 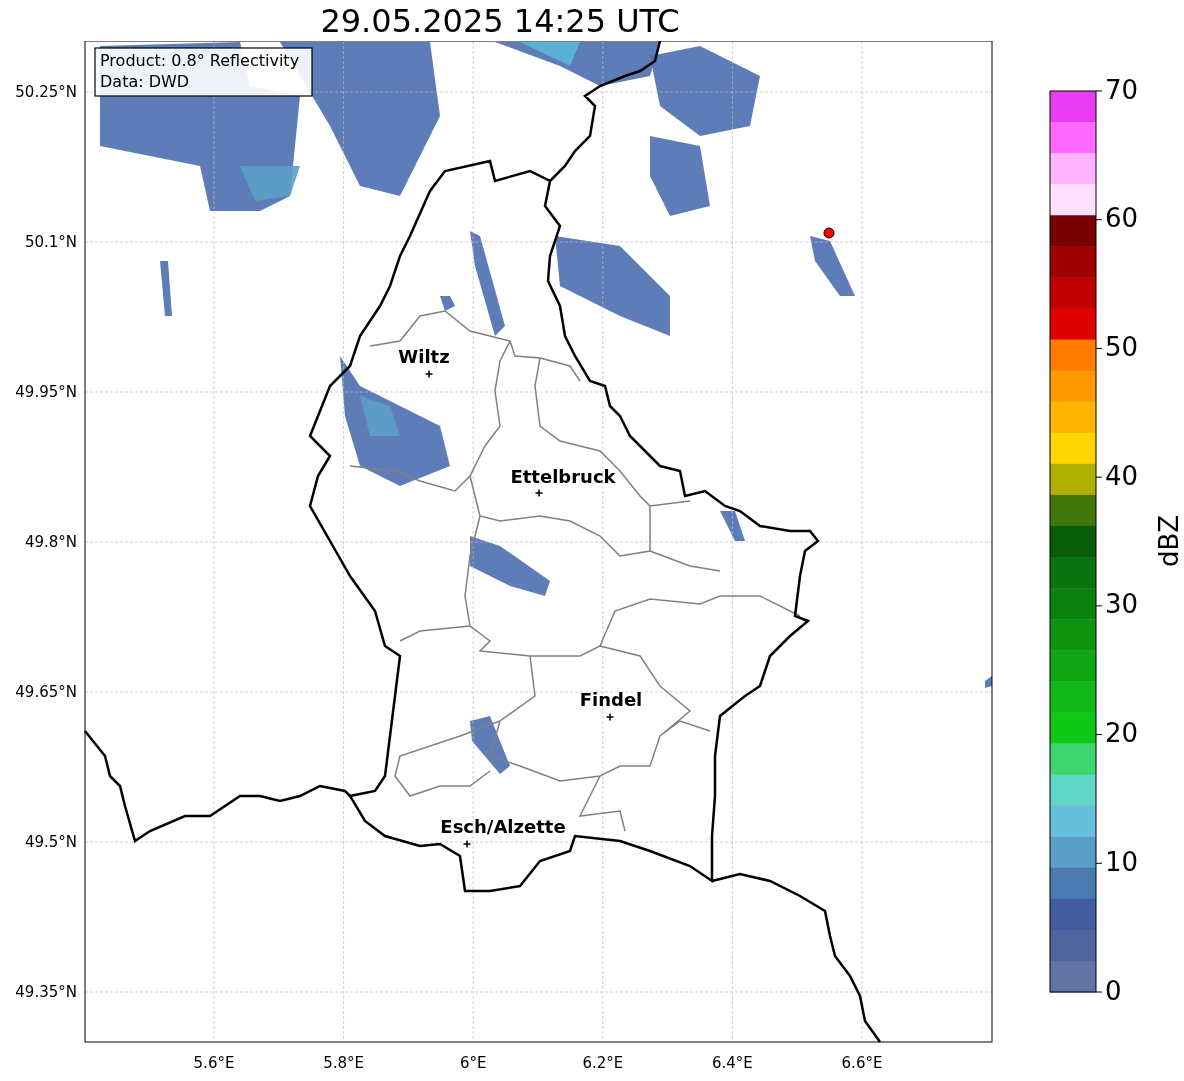 I want to click on axis-tick-label: 50.25°N, so click(x=46, y=91).